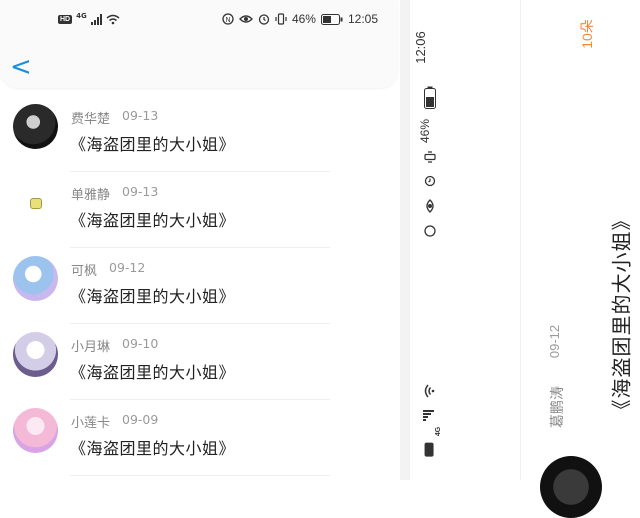  I want to click on list-item: 单雅静 09-13 《海盗团里的大小姐》, so click(180, 210).